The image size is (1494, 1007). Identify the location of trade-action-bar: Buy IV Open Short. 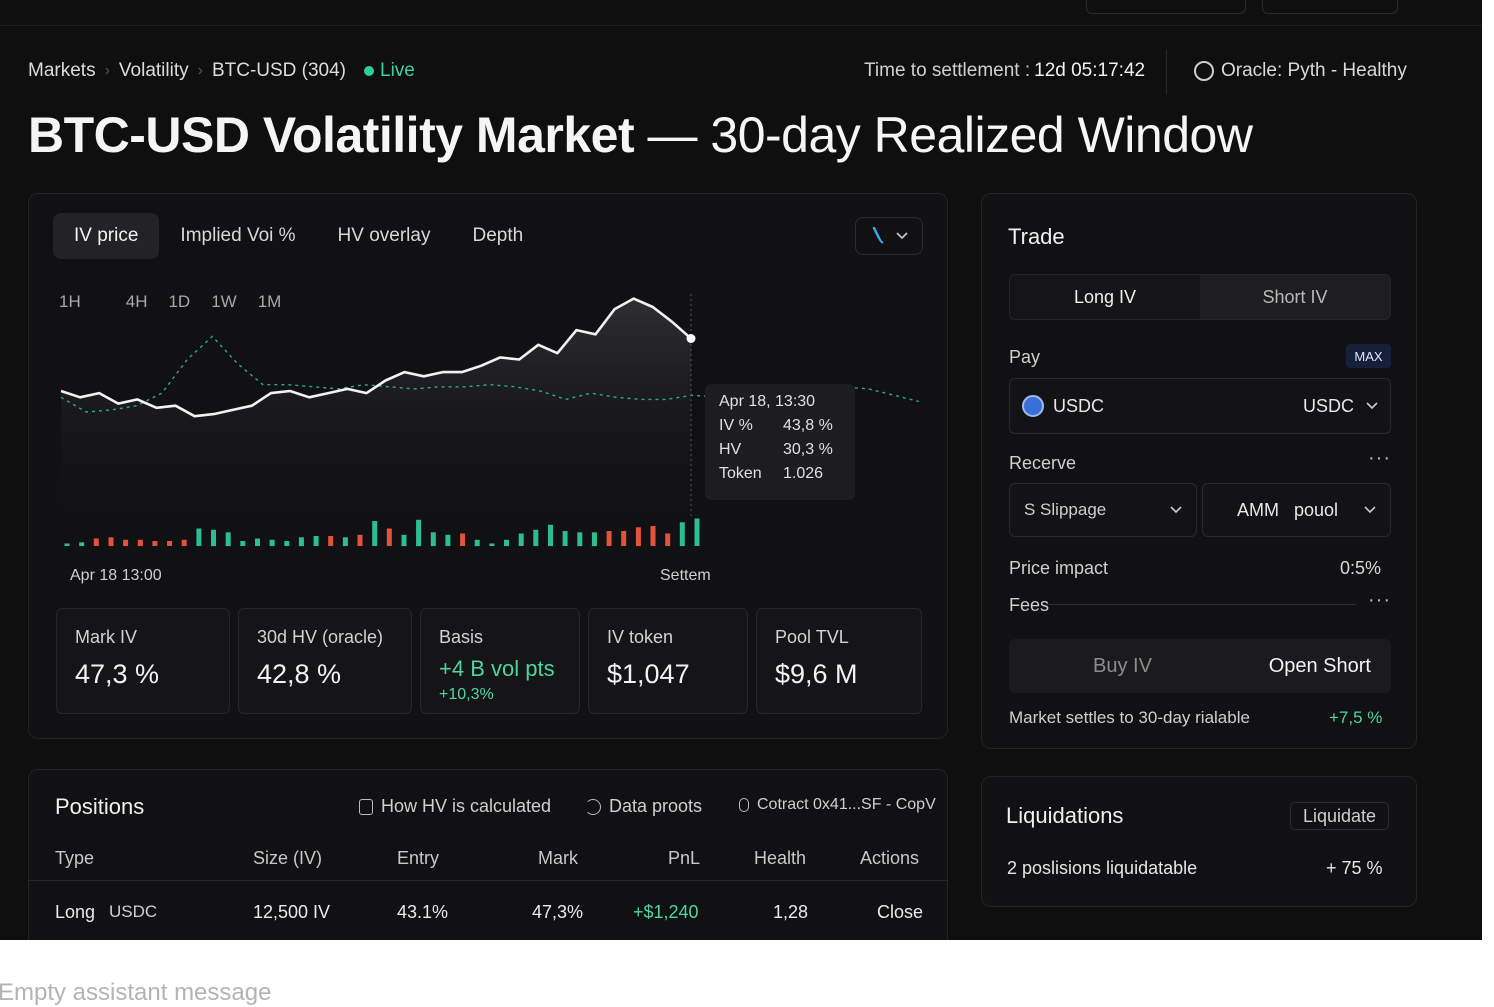
(1200, 666).